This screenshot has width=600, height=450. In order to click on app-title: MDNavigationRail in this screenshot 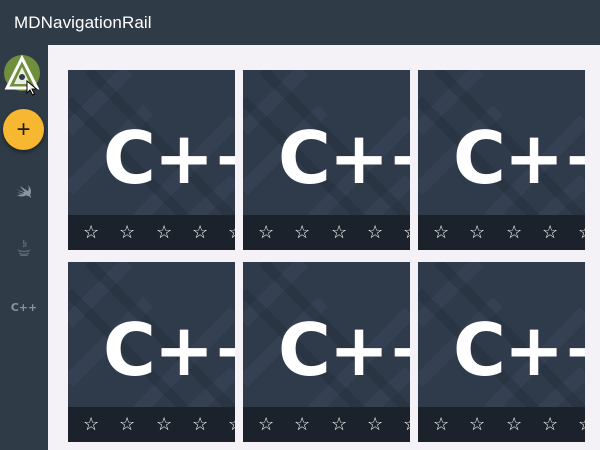, I will do `click(83, 22)`.